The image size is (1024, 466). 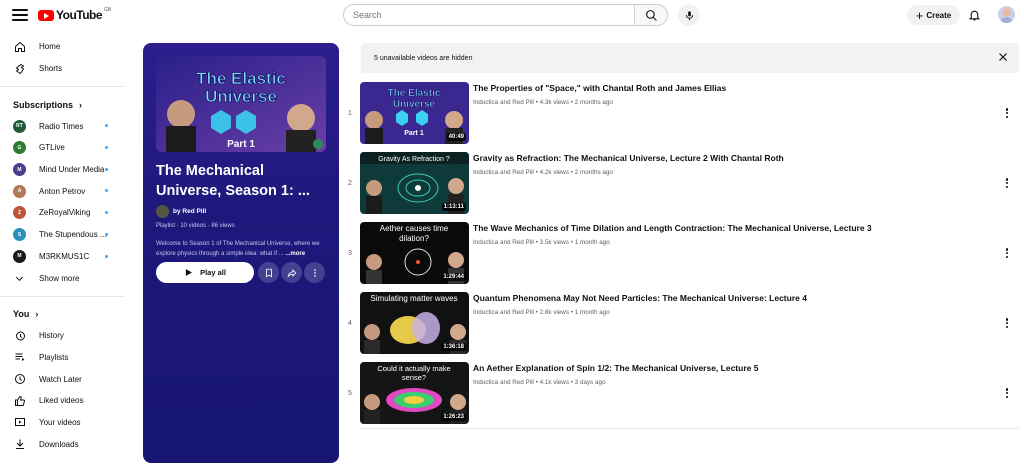 I want to click on subscriptions-heading: Subscriptions ›, so click(x=62, y=104).